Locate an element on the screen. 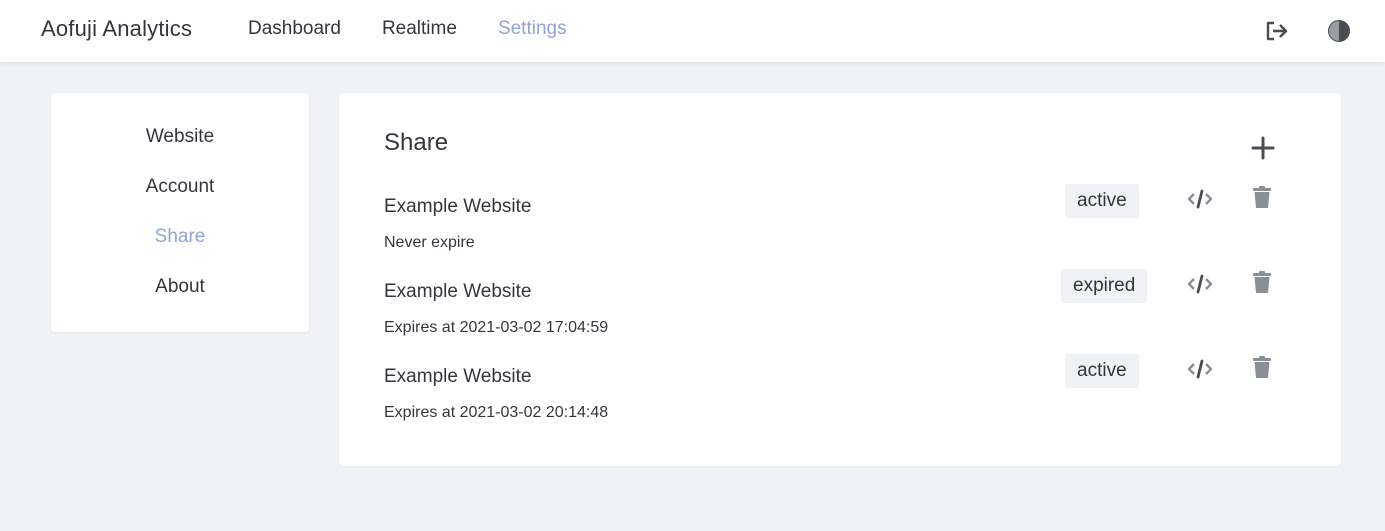 The width and height of the screenshot is (1385, 531). share-row: Example Website active Never expire is located at coordinates (840, 225).